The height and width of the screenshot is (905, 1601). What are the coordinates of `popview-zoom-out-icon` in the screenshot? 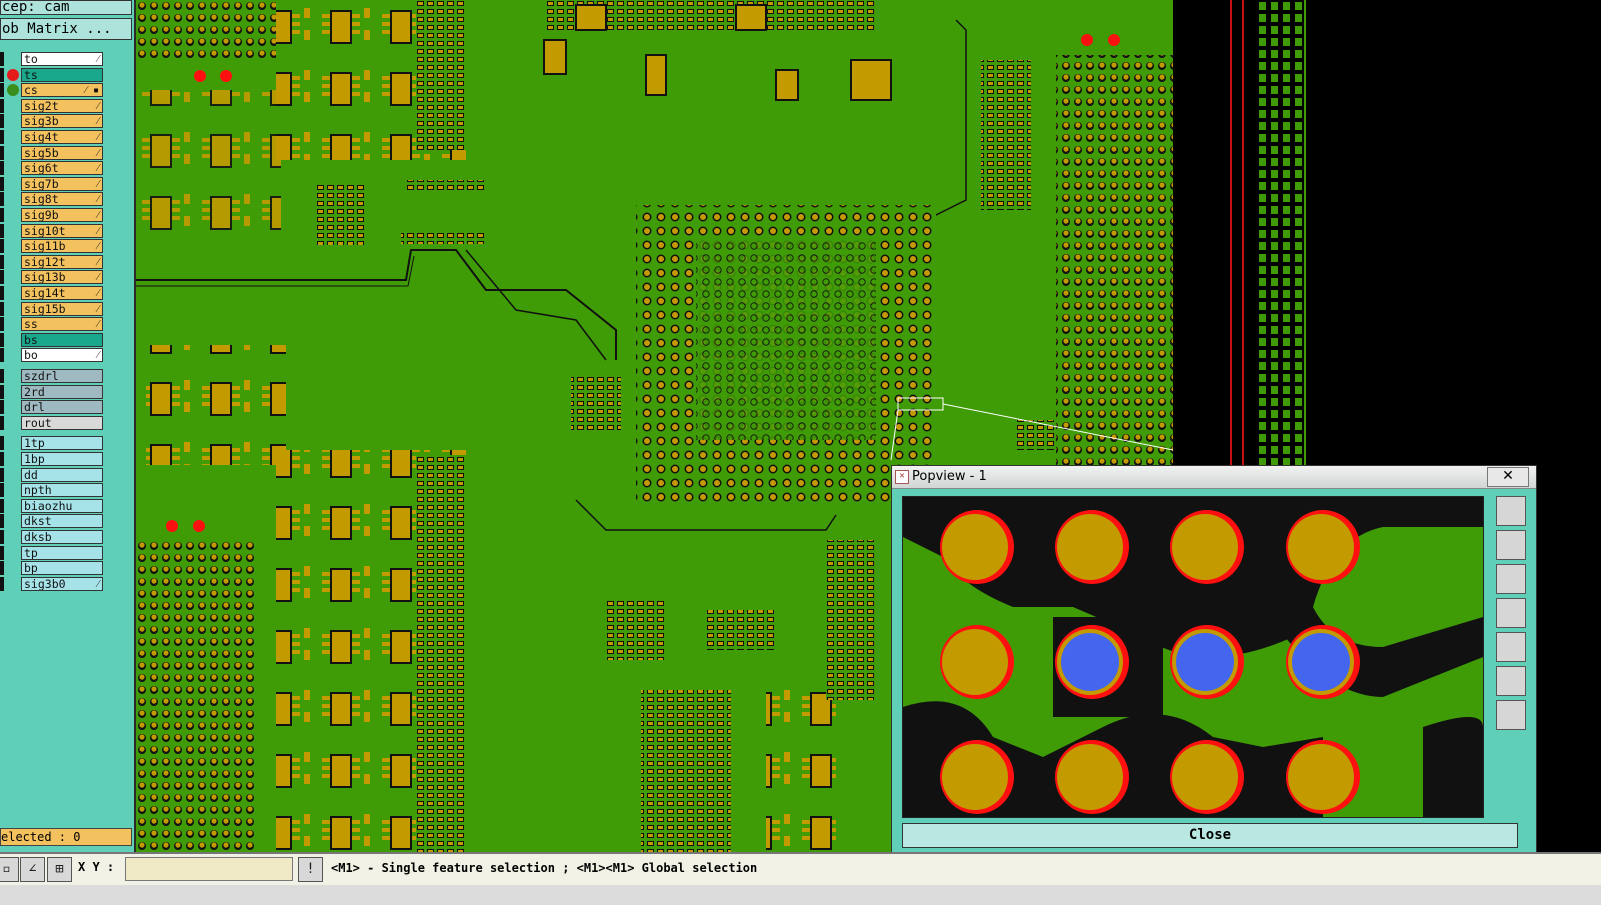 It's located at (1511, 579).